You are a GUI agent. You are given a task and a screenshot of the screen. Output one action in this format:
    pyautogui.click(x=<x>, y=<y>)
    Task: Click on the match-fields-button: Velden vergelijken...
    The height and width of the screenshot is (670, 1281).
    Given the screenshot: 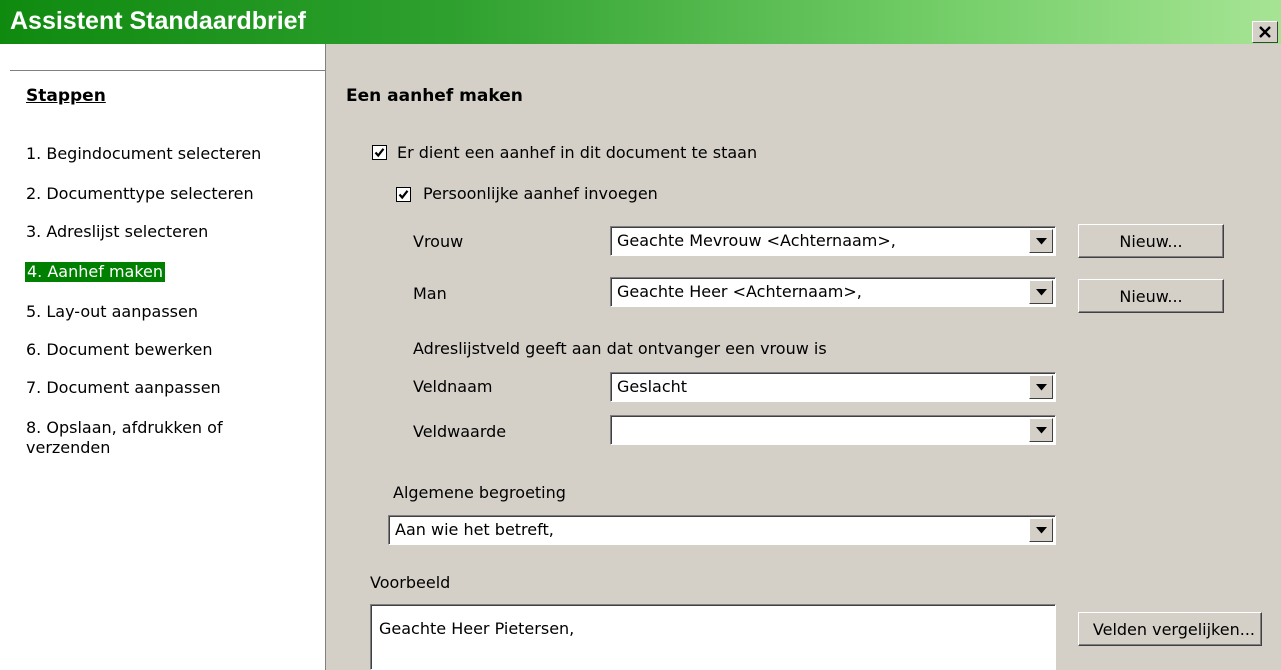 What is the action you would take?
    pyautogui.click(x=1170, y=629)
    